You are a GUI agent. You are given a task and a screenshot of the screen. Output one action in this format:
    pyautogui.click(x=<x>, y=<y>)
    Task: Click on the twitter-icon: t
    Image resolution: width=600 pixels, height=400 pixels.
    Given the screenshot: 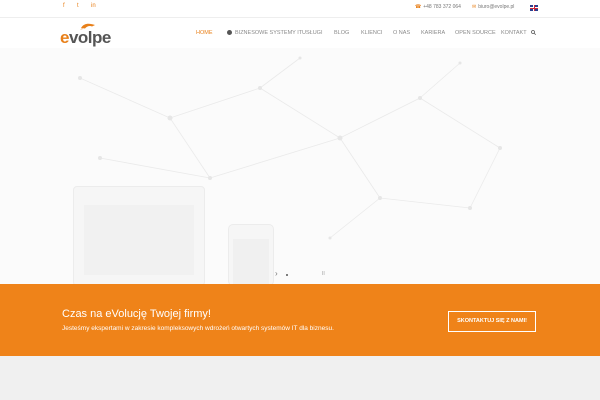 What is the action you would take?
    pyautogui.click(x=78, y=6)
    